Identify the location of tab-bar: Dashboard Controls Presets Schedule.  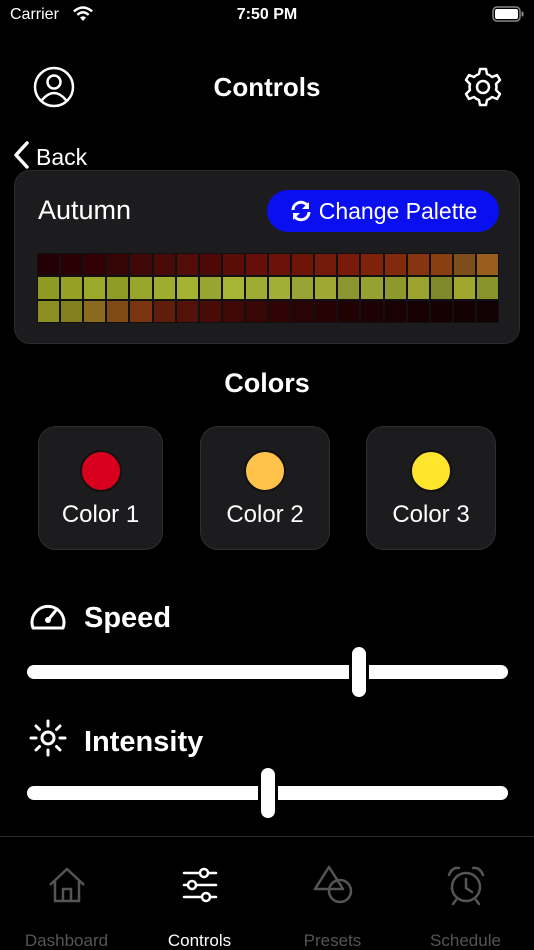
(267, 893).